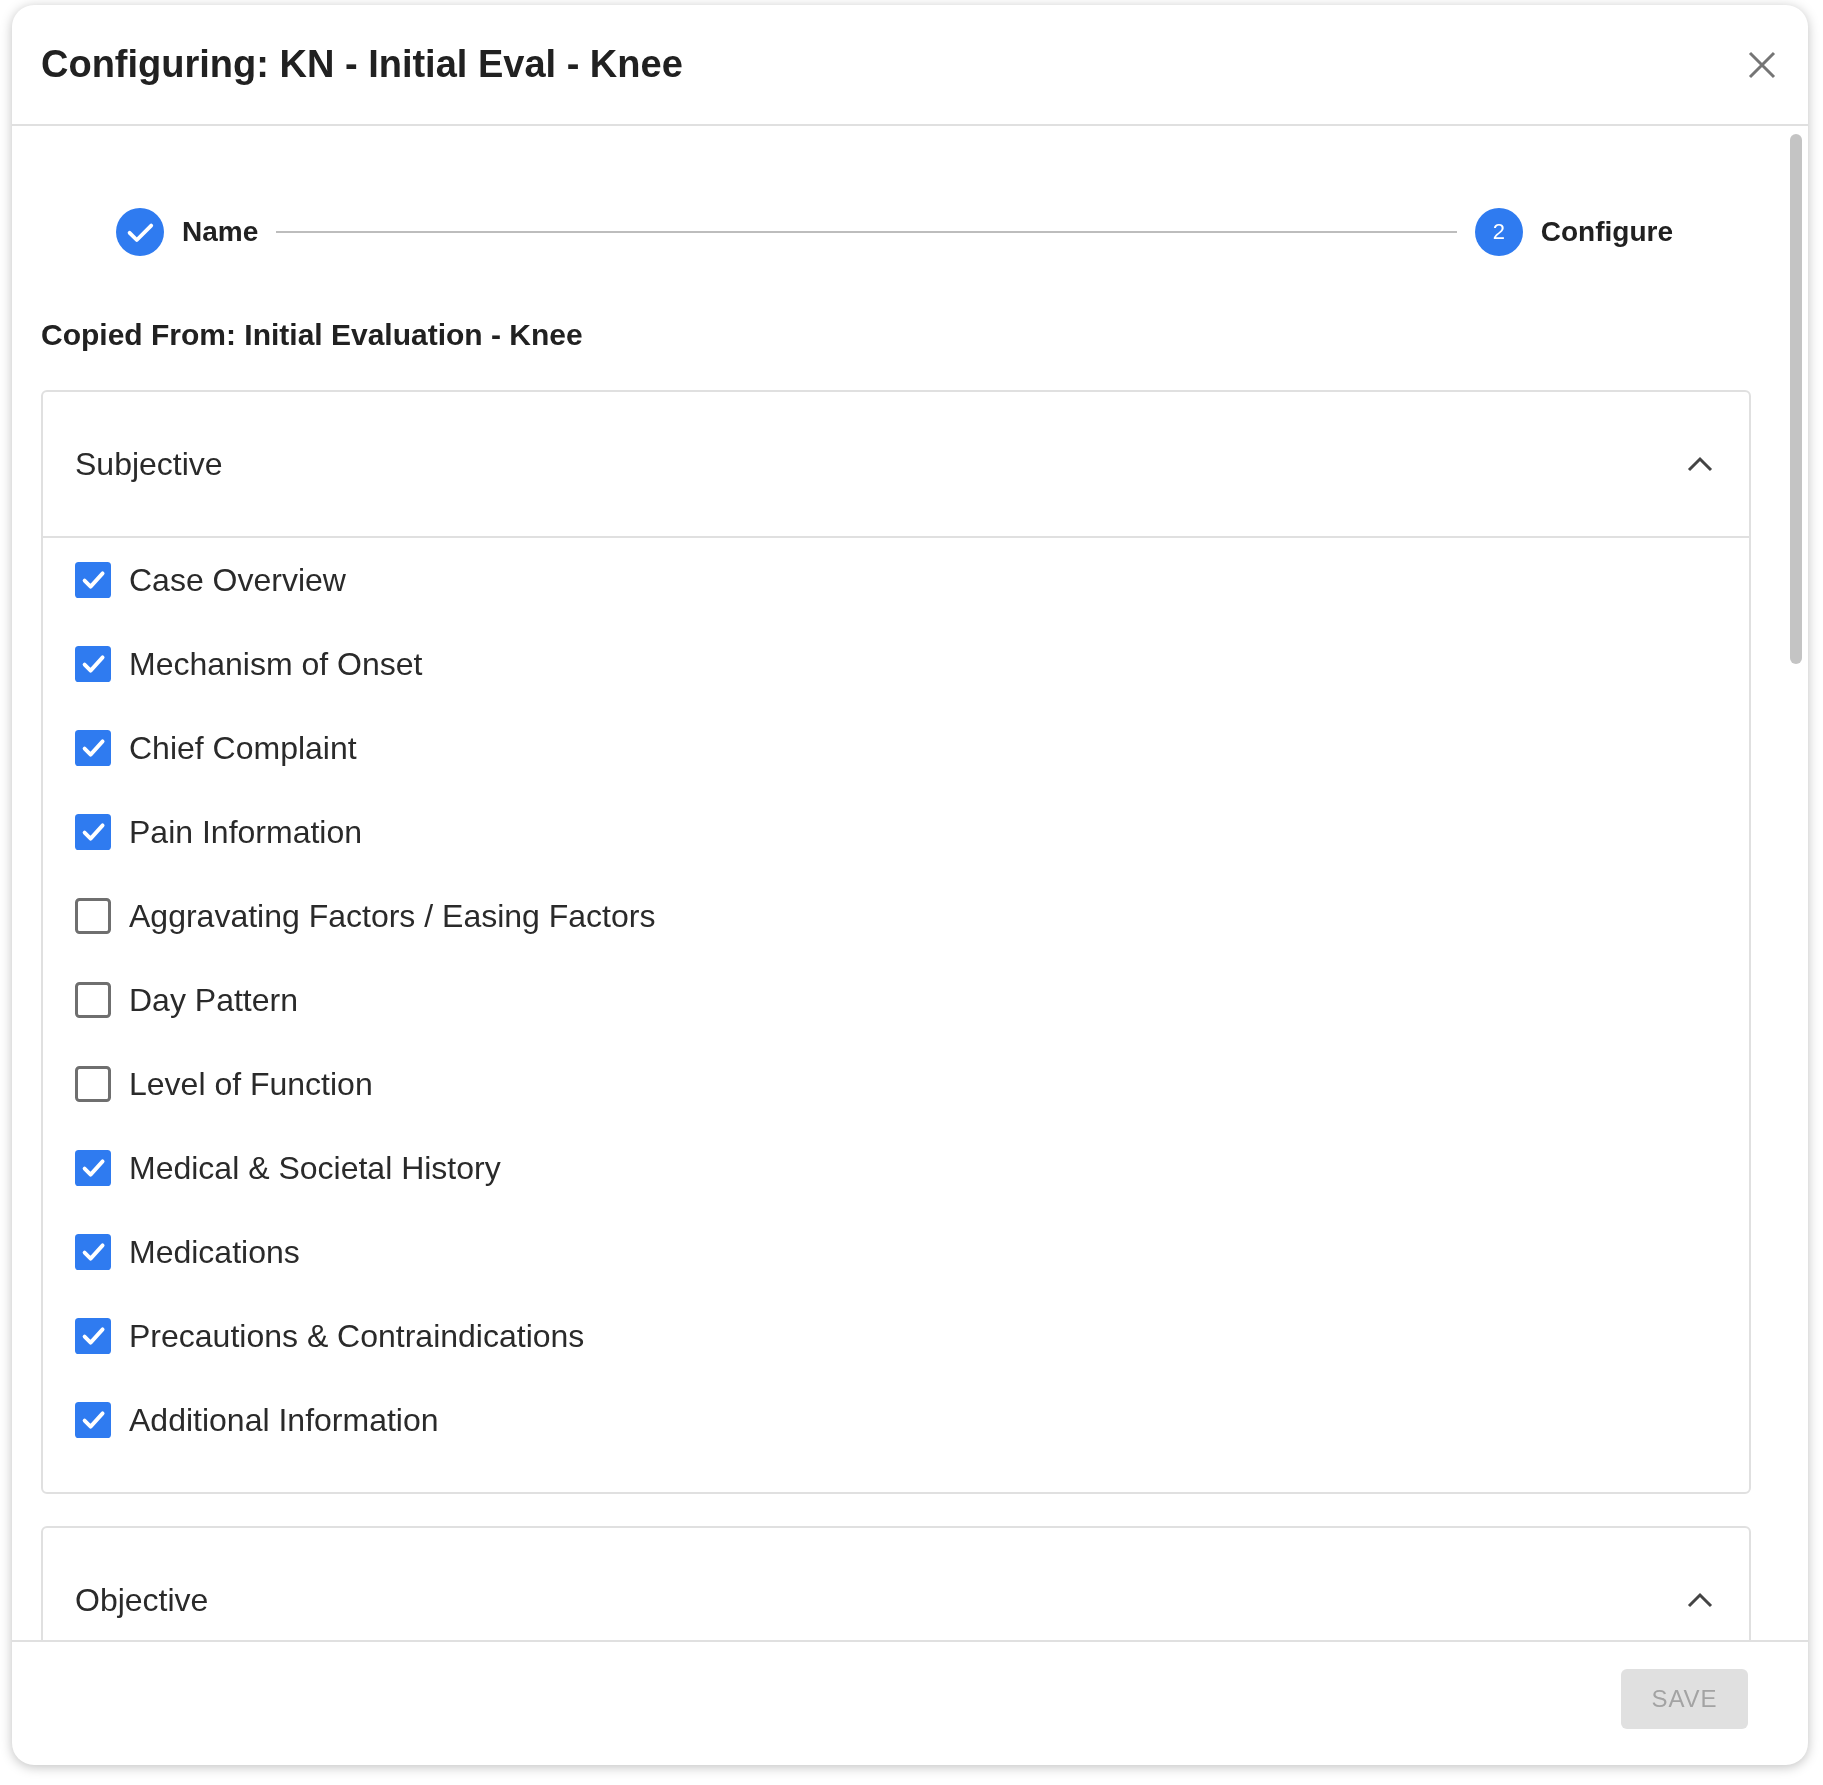 This screenshot has height=1785, width=1823. I want to click on copied-from-text: Copied From: Initial Evaluation - Knee, so click(312, 335).